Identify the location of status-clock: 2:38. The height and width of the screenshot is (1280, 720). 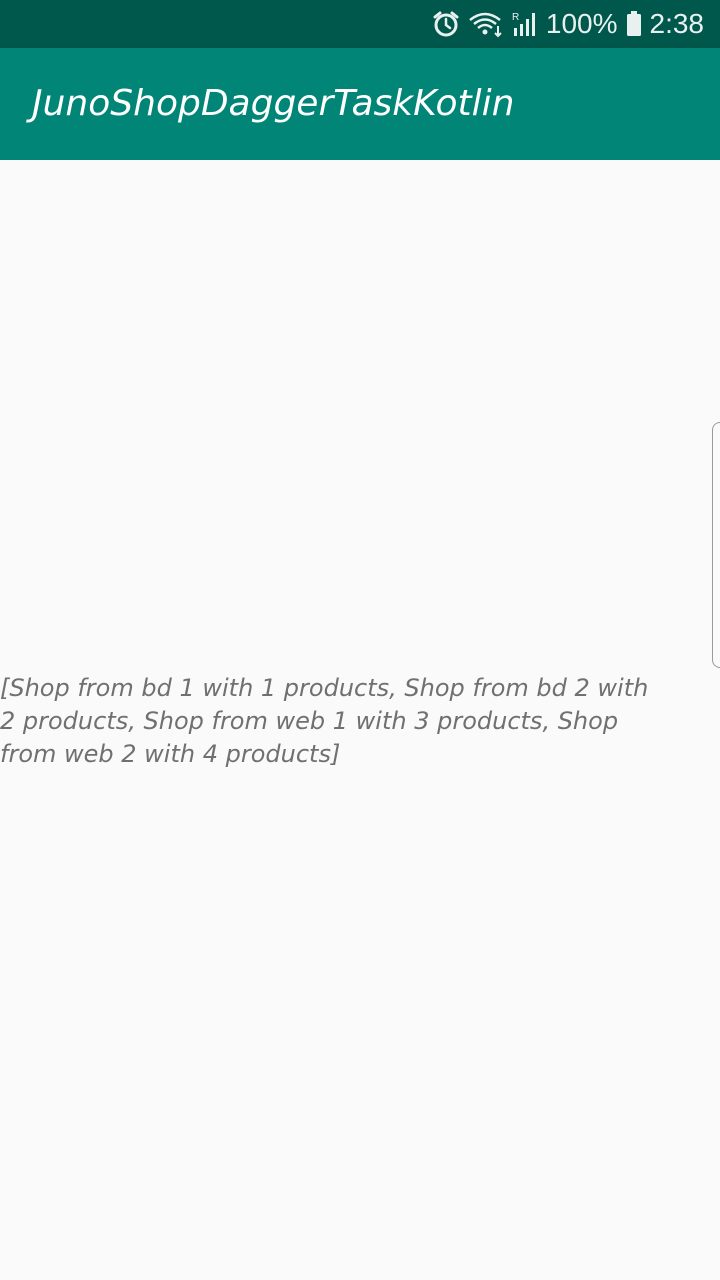
(677, 23).